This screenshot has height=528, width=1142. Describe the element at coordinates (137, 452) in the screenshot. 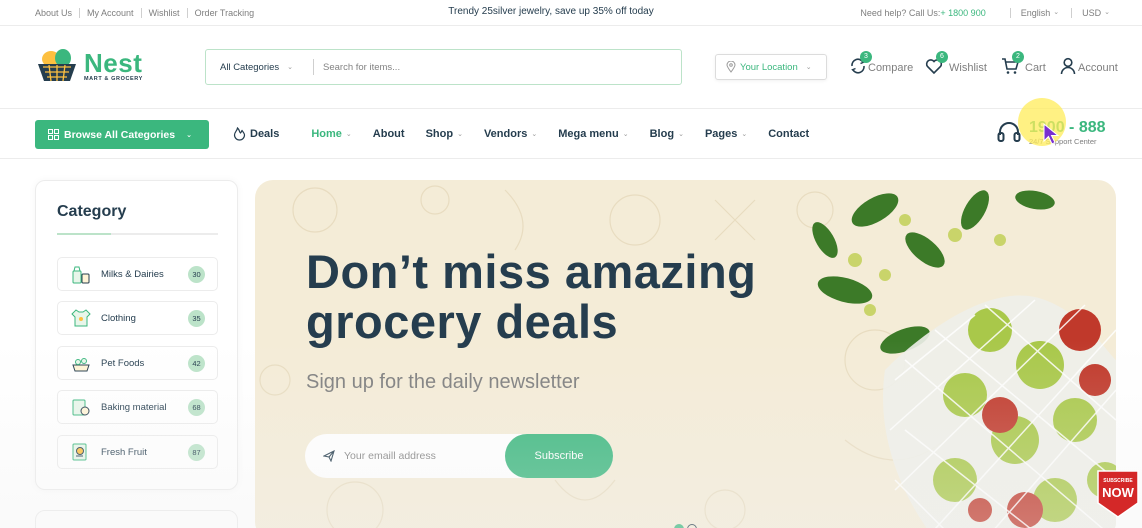

I see `category-item-fresh-fruit: Fresh Fruit 87` at that location.